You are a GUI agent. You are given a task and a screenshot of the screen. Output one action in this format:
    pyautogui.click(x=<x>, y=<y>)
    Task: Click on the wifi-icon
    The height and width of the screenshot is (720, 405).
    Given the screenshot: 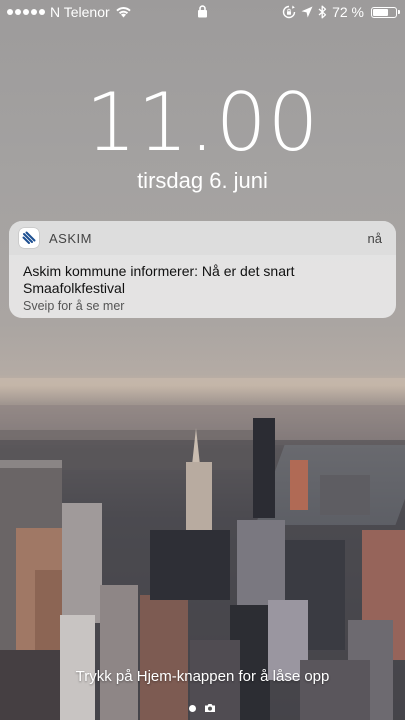 What is the action you would take?
    pyautogui.click(x=123, y=12)
    